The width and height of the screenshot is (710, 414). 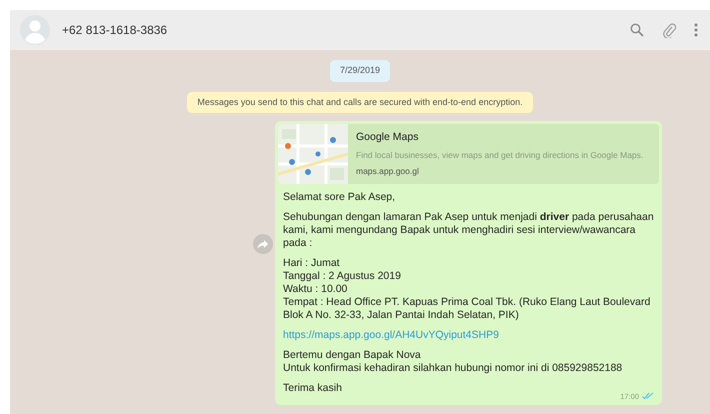 What do you see at coordinates (360, 102) in the screenshot?
I see `encryption-notice: Messages you send to this chat and calls are secured with end-to-end encryption.` at bounding box center [360, 102].